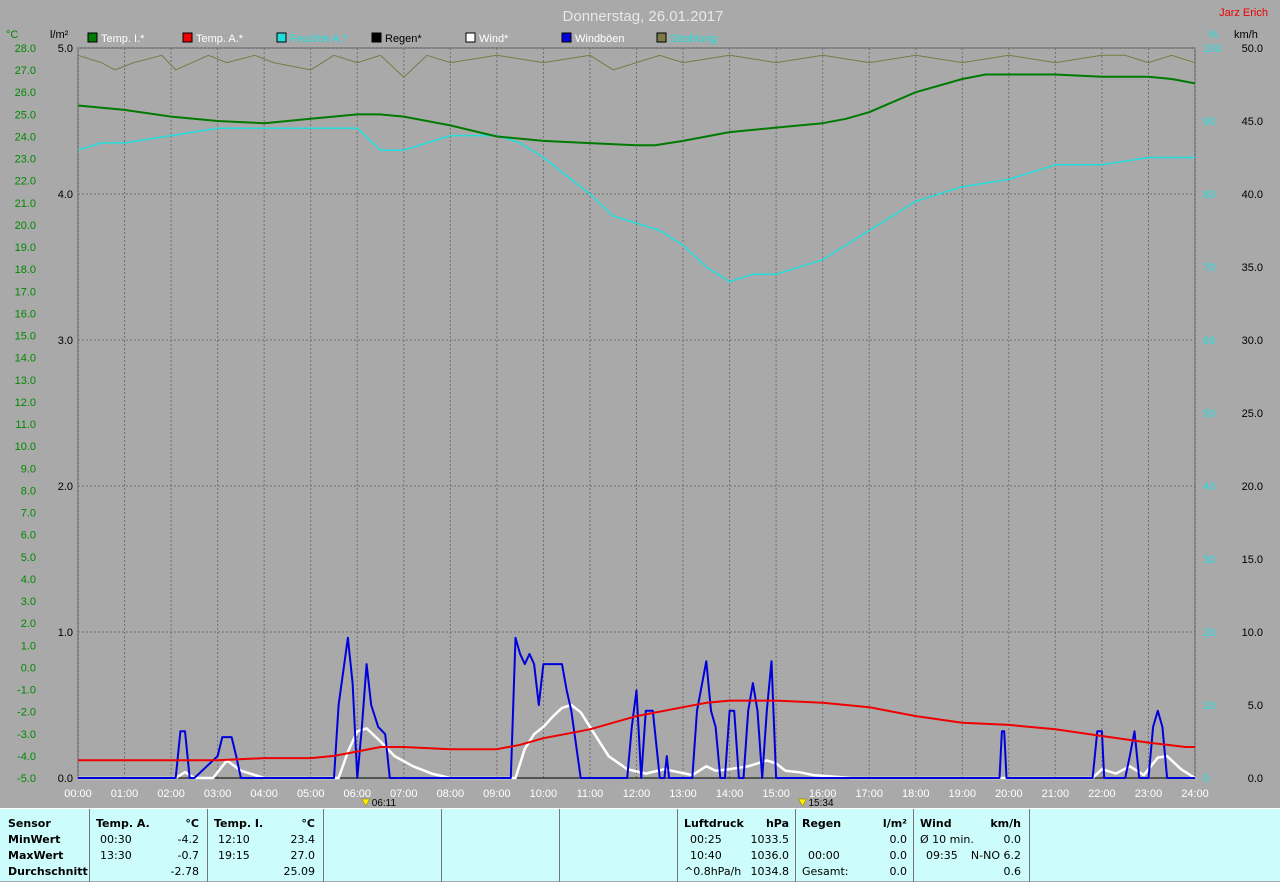 Image resolution: width=1280 pixels, height=882 pixels. Describe the element at coordinates (188, 839) in the screenshot. I see `temp-out-min-value: -4.2` at that location.